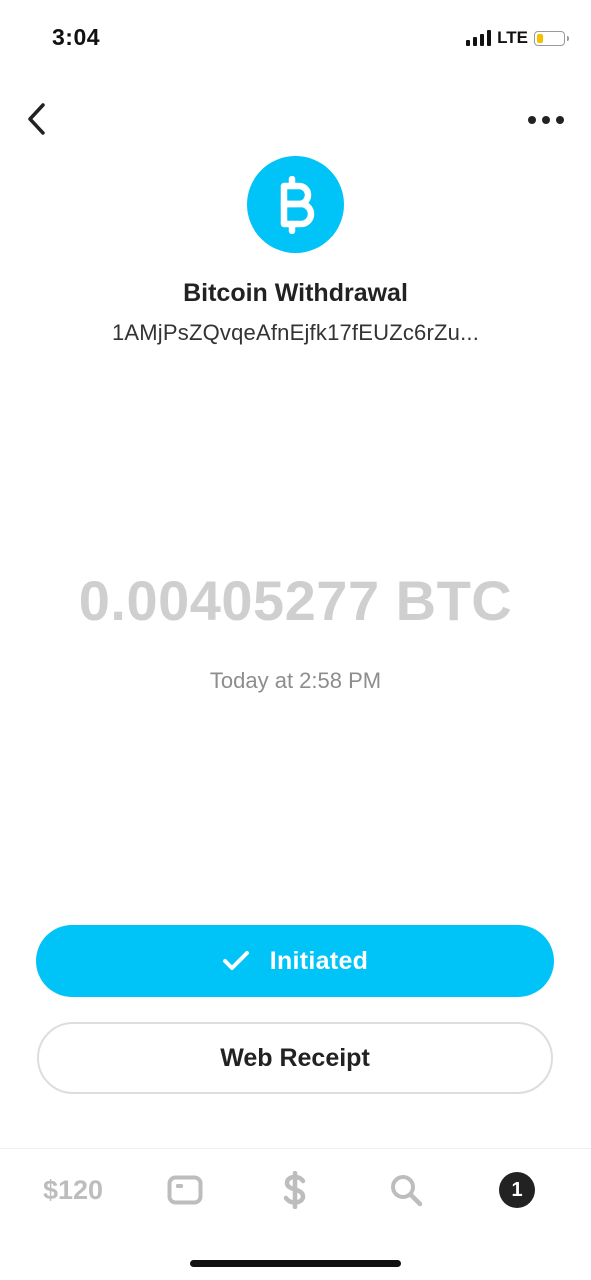 The image size is (591, 1280). What do you see at coordinates (295, 680) in the screenshot?
I see `transaction-timestamp: Today at 2:58 PM` at bounding box center [295, 680].